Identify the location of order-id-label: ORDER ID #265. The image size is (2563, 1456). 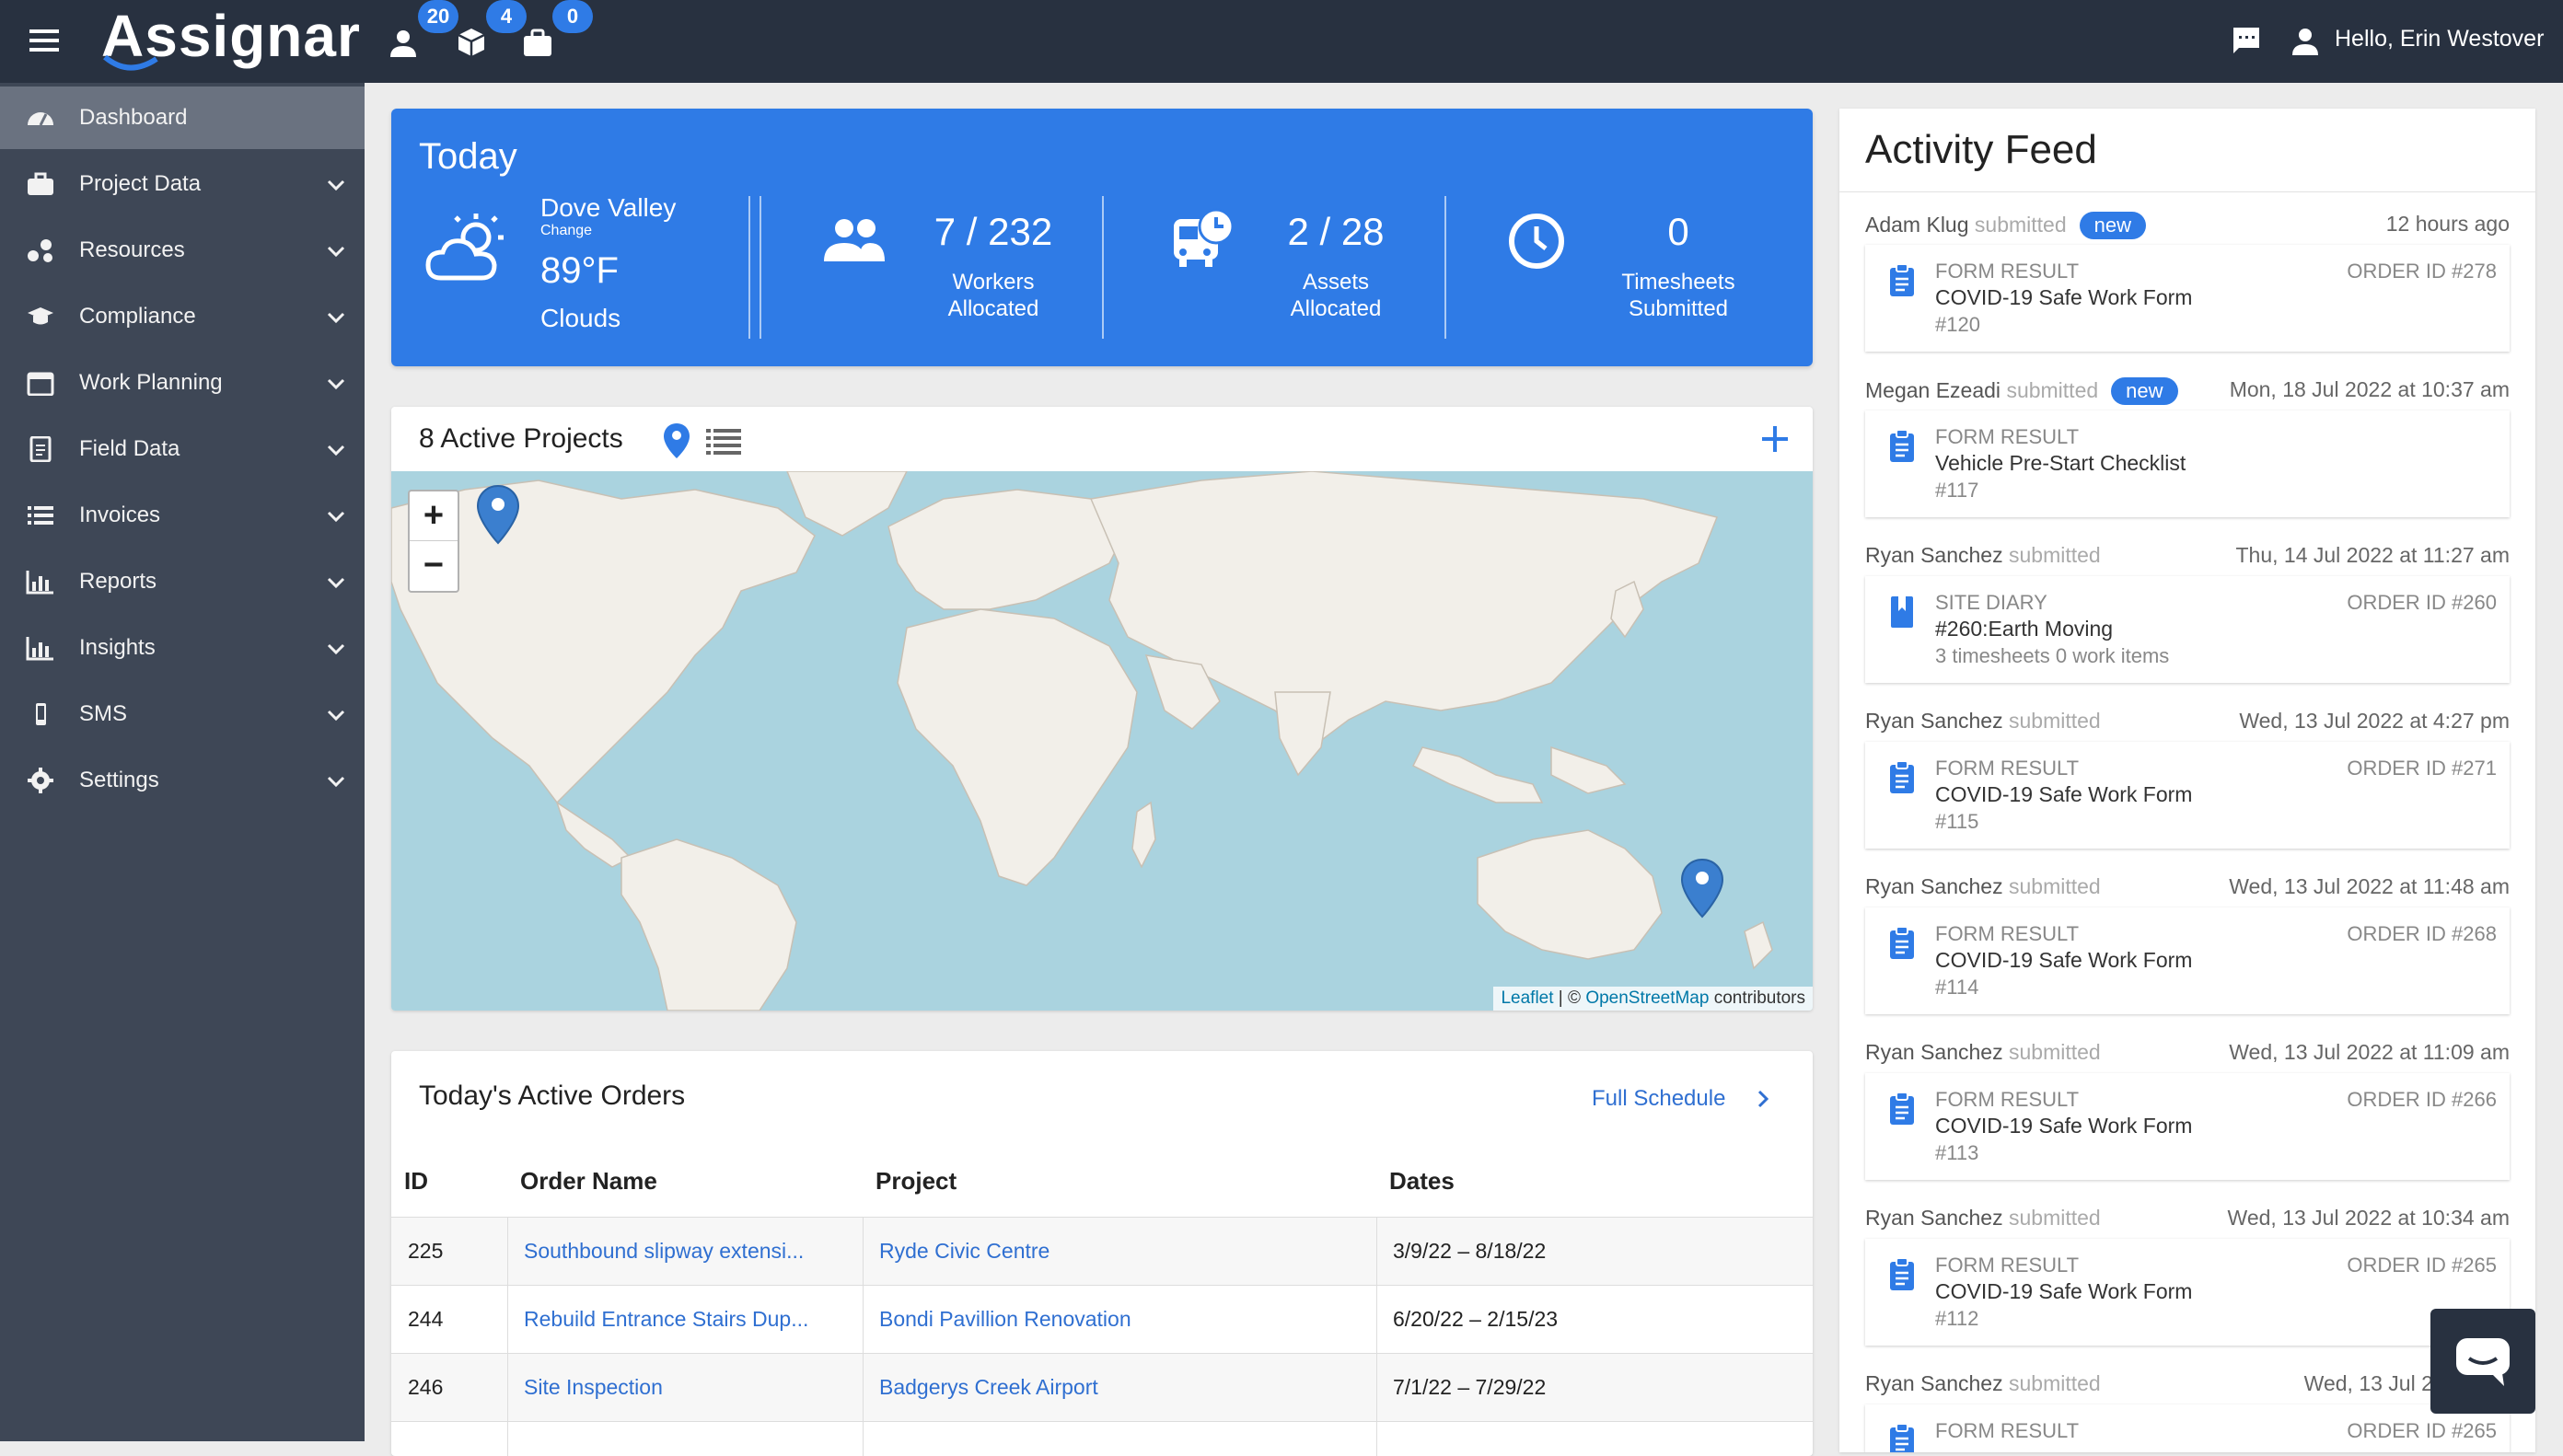
(2422, 1430).